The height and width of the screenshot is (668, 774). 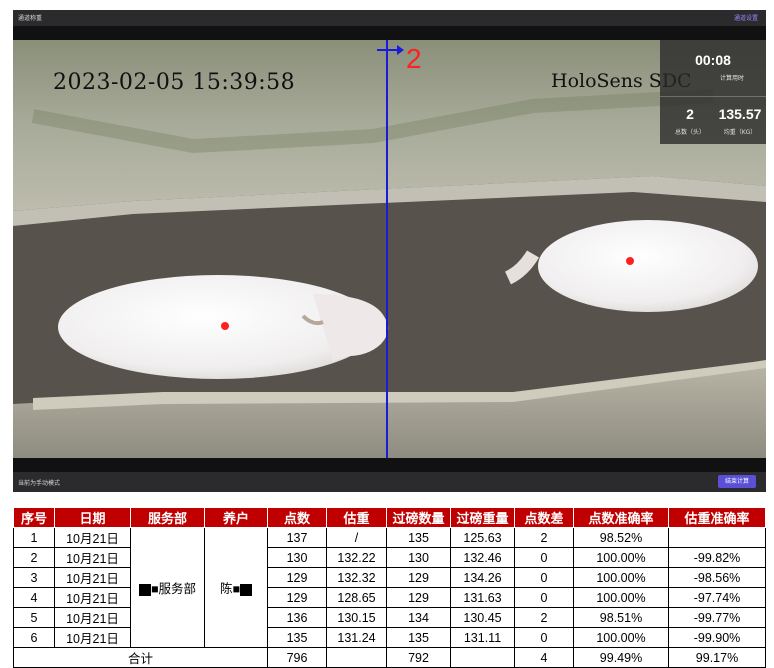 I want to click on total-est-weight, so click(x=356, y=657).